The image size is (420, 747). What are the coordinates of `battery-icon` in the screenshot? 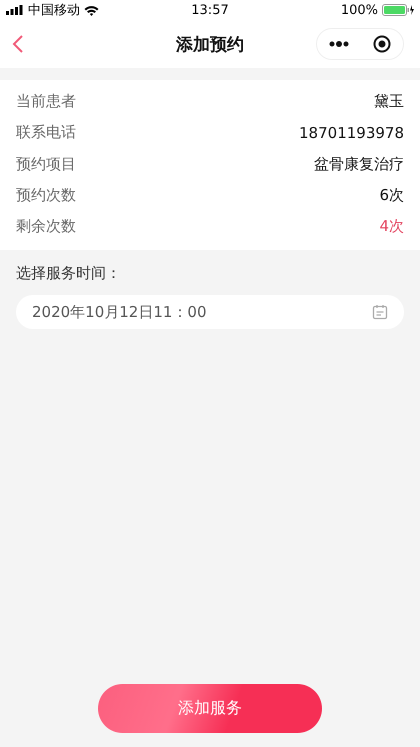 It's located at (398, 10).